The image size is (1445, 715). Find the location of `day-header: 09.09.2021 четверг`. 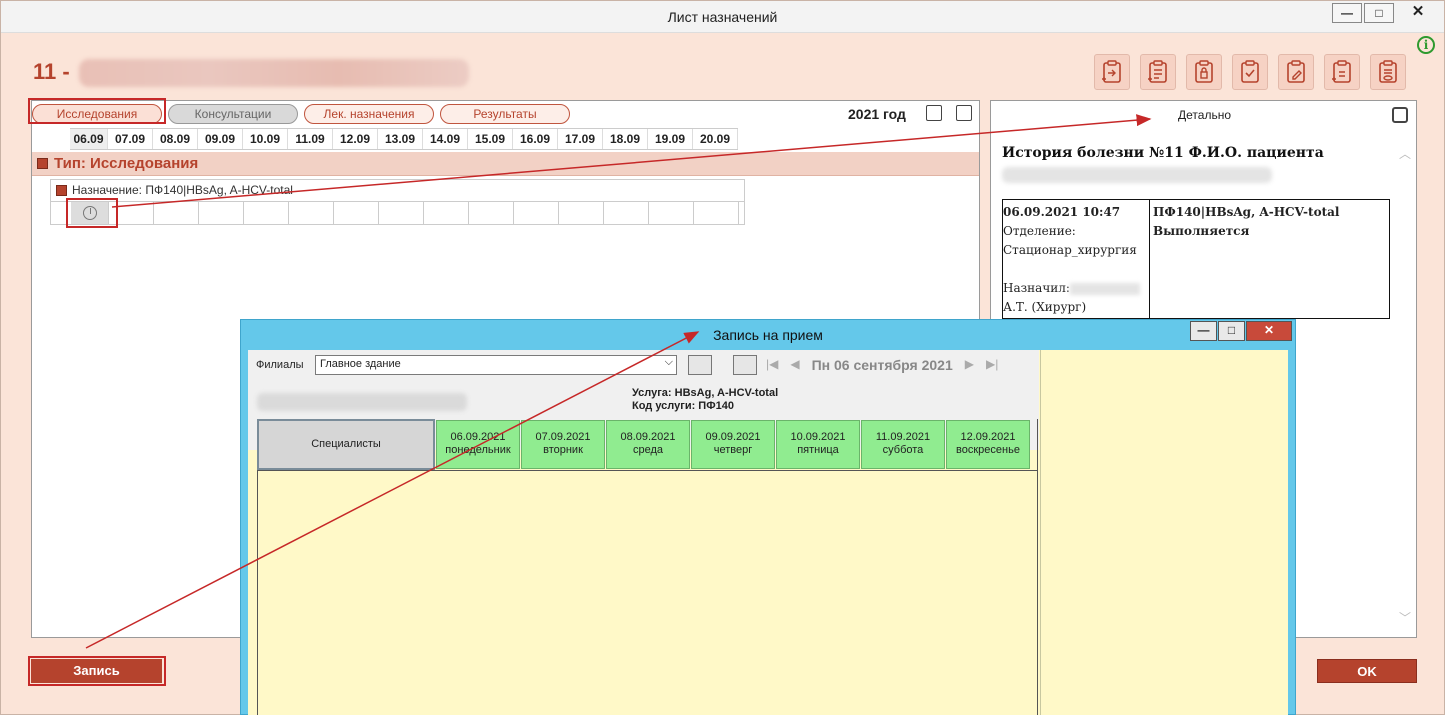

day-header: 09.09.2021 четверг is located at coordinates (733, 444).